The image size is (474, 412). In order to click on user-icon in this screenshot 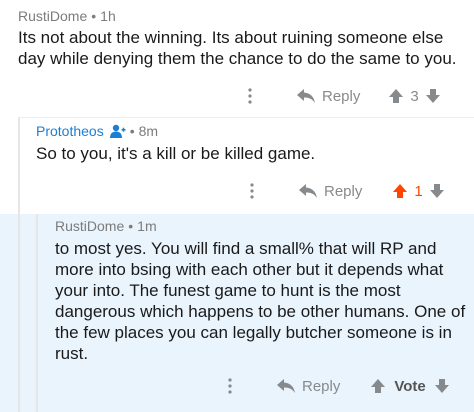, I will do `click(117, 131)`.